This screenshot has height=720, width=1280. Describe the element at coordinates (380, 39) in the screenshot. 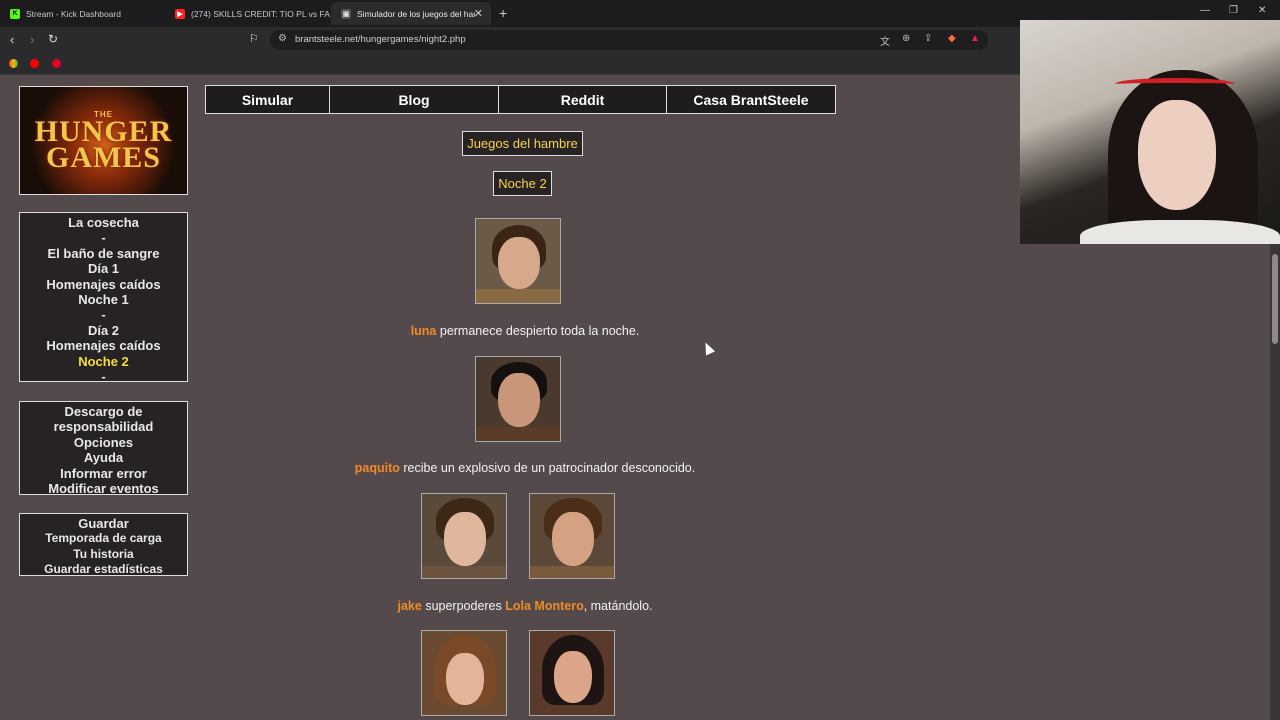

I see `url-text: brantsteele.net/hungergames/night2.php` at that location.